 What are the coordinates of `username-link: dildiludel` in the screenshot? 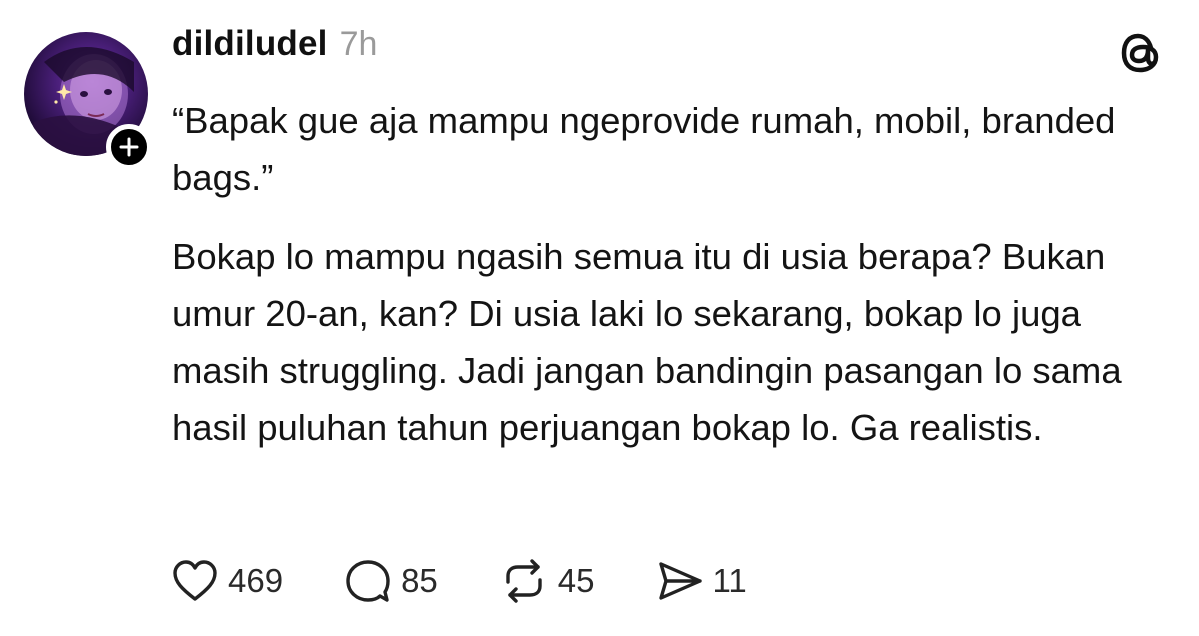 It's located at (250, 44).